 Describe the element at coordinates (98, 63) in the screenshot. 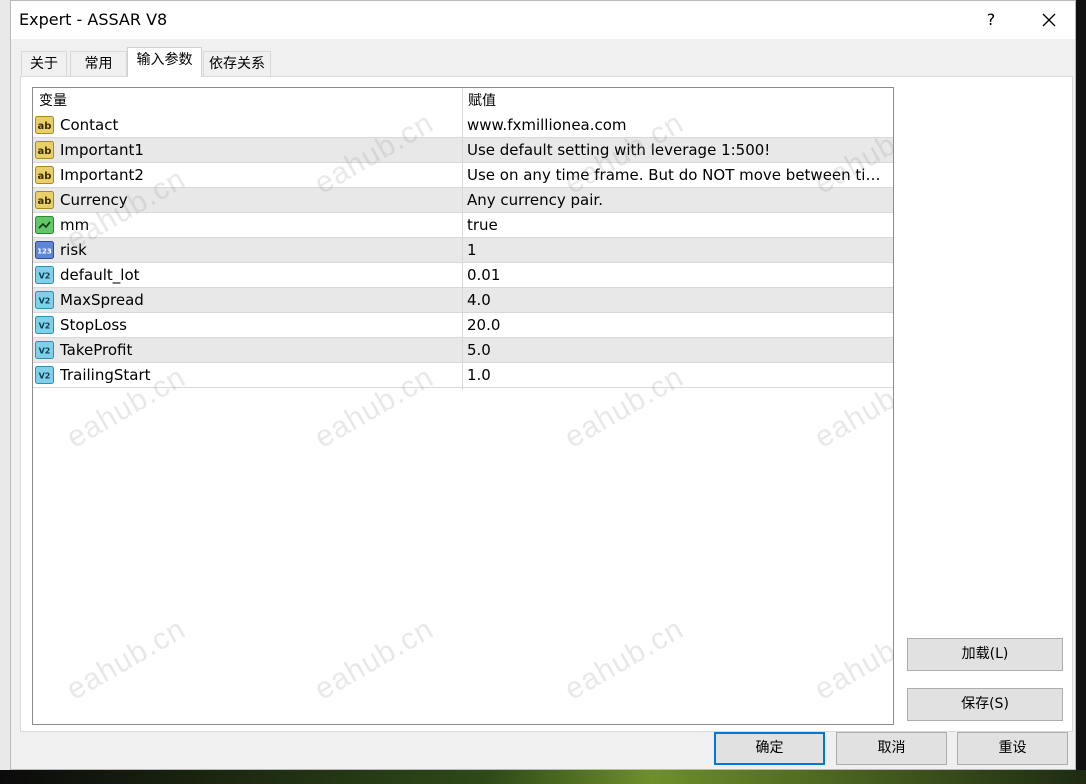

I see `tab-common: 常用` at that location.